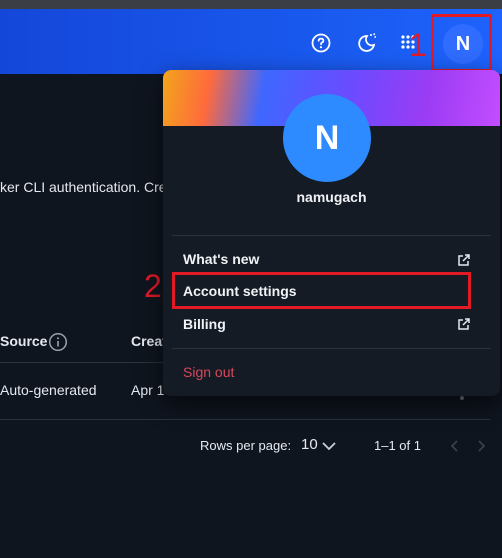  Describe the element at coordinates (148, 390) in the screenshot. I see `cell-created: Apr 1` at that location.